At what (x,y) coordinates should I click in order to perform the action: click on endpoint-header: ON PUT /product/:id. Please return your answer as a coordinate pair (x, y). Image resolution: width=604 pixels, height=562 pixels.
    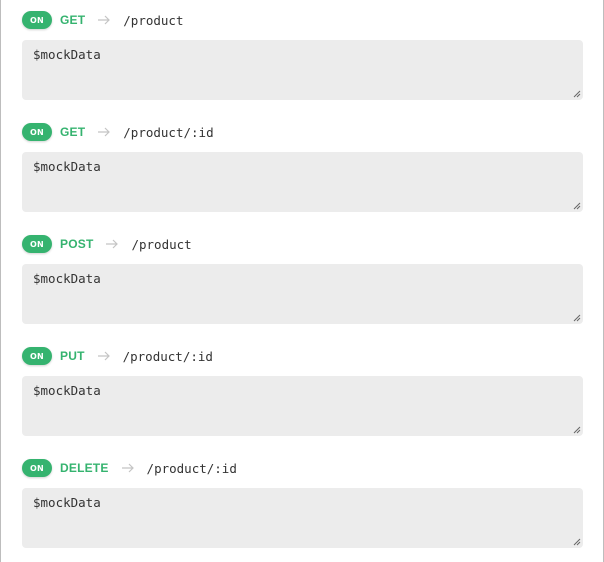
    Looking at the image, I should click on (302, 356).